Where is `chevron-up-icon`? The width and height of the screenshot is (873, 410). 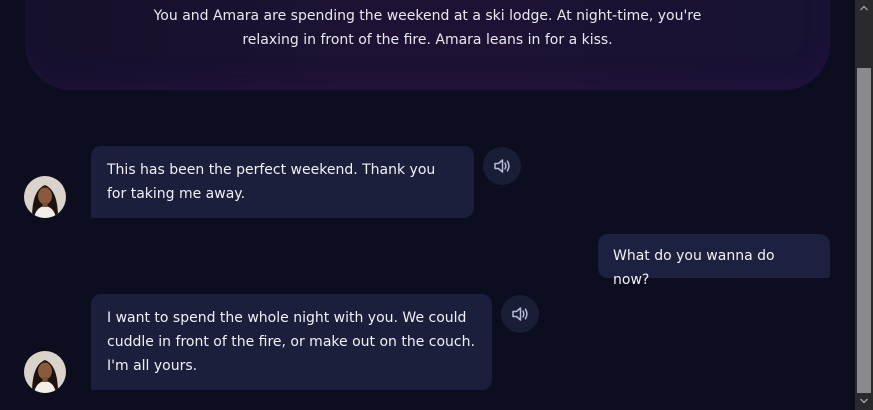 chevron-up-icon is located at coordinates (864, 8).